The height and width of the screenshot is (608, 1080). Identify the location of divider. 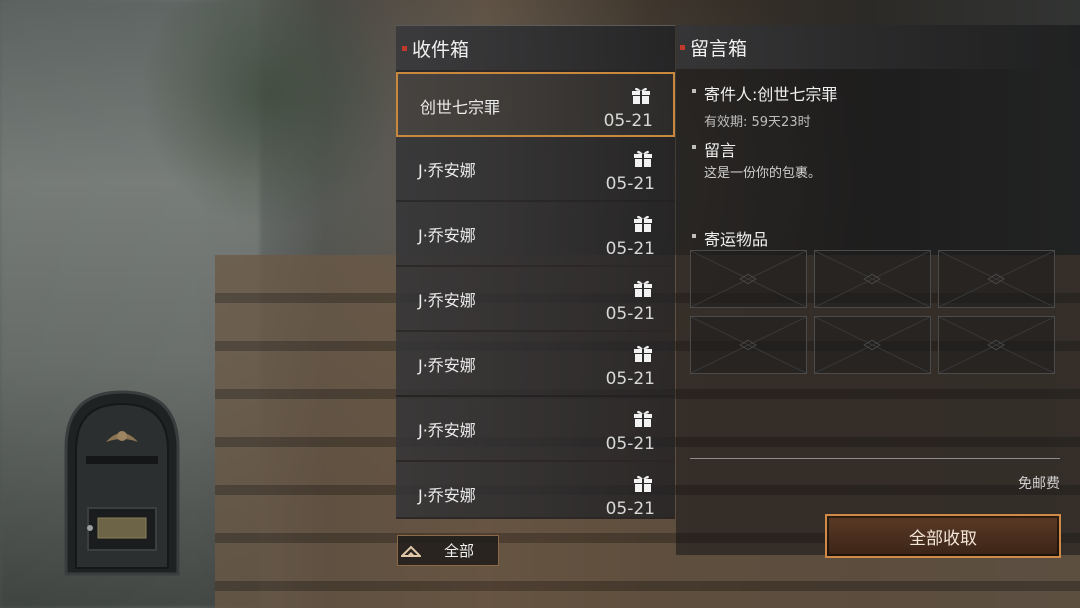
(875, 458).